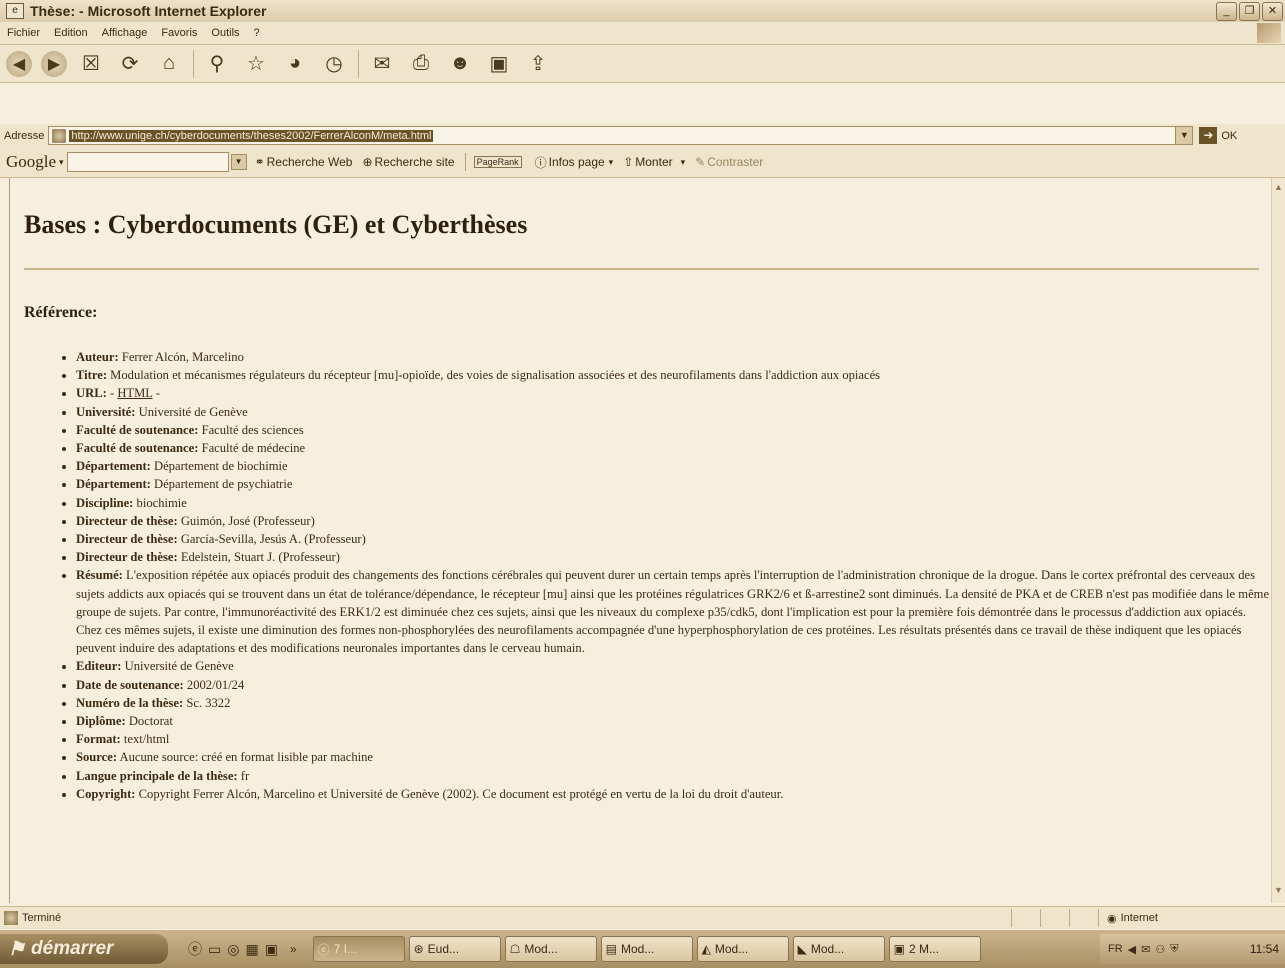  I want to click on address-dropdown-icon: ▼, so click(1184, 135).